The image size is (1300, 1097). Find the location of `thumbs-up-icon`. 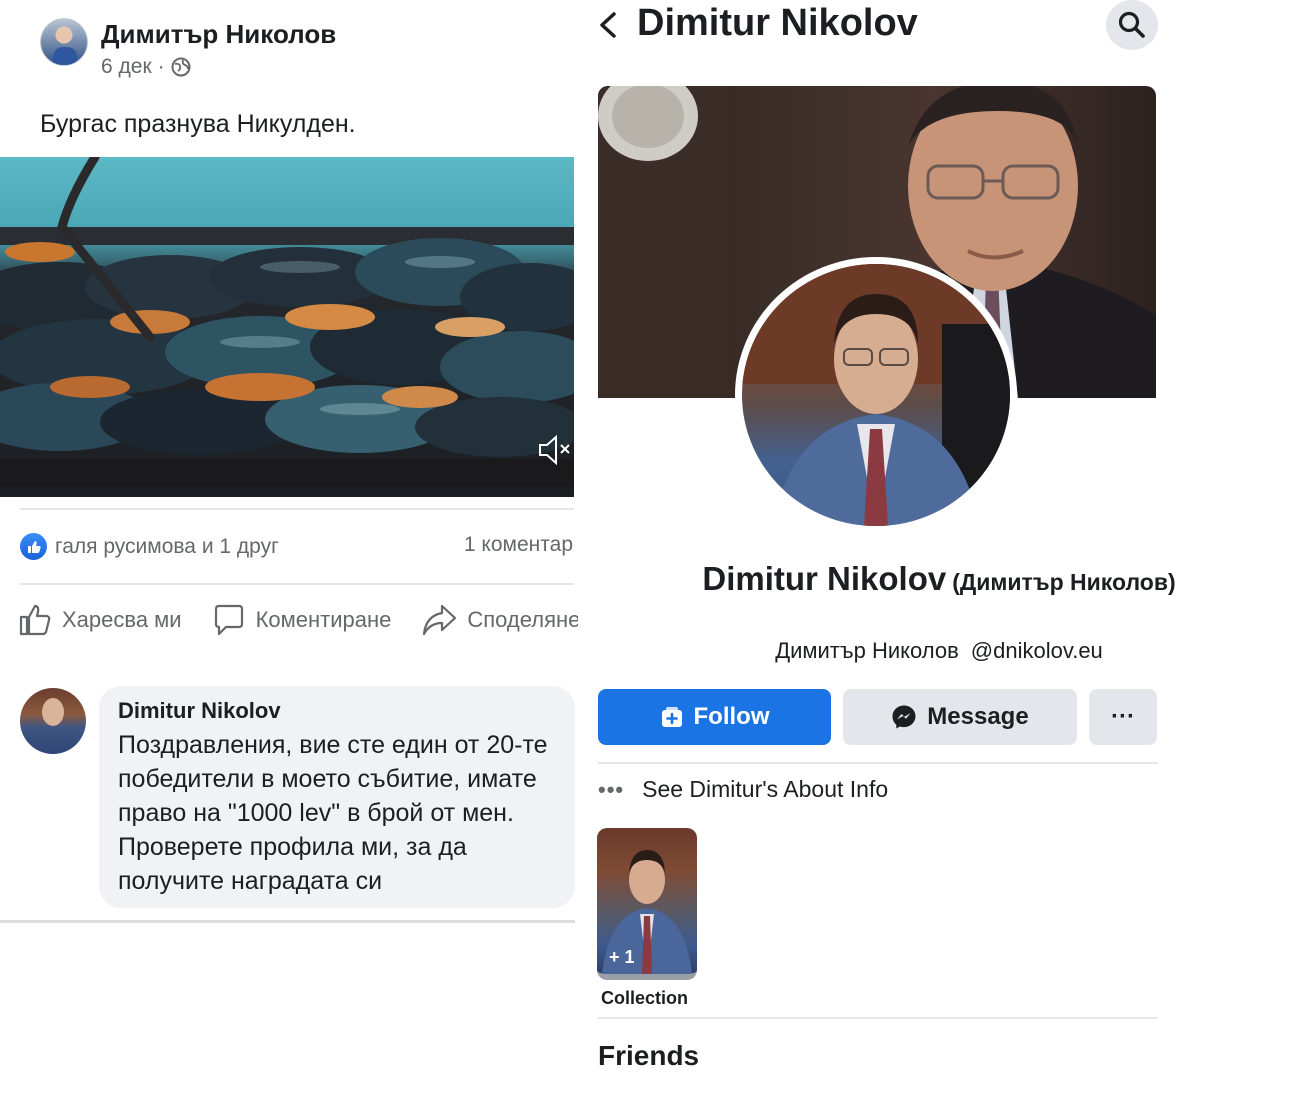

thumbs-up-icon is located at coordinates (35, 620).